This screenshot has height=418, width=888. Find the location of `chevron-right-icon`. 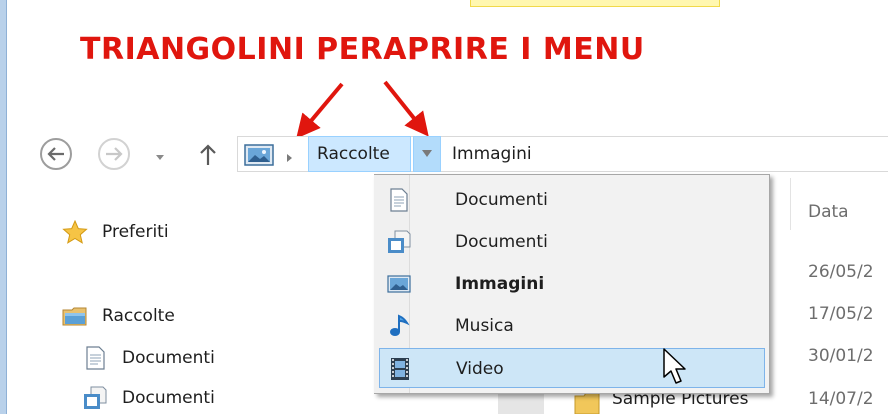

chevron-right-icon is located at coordinates (289, 158).